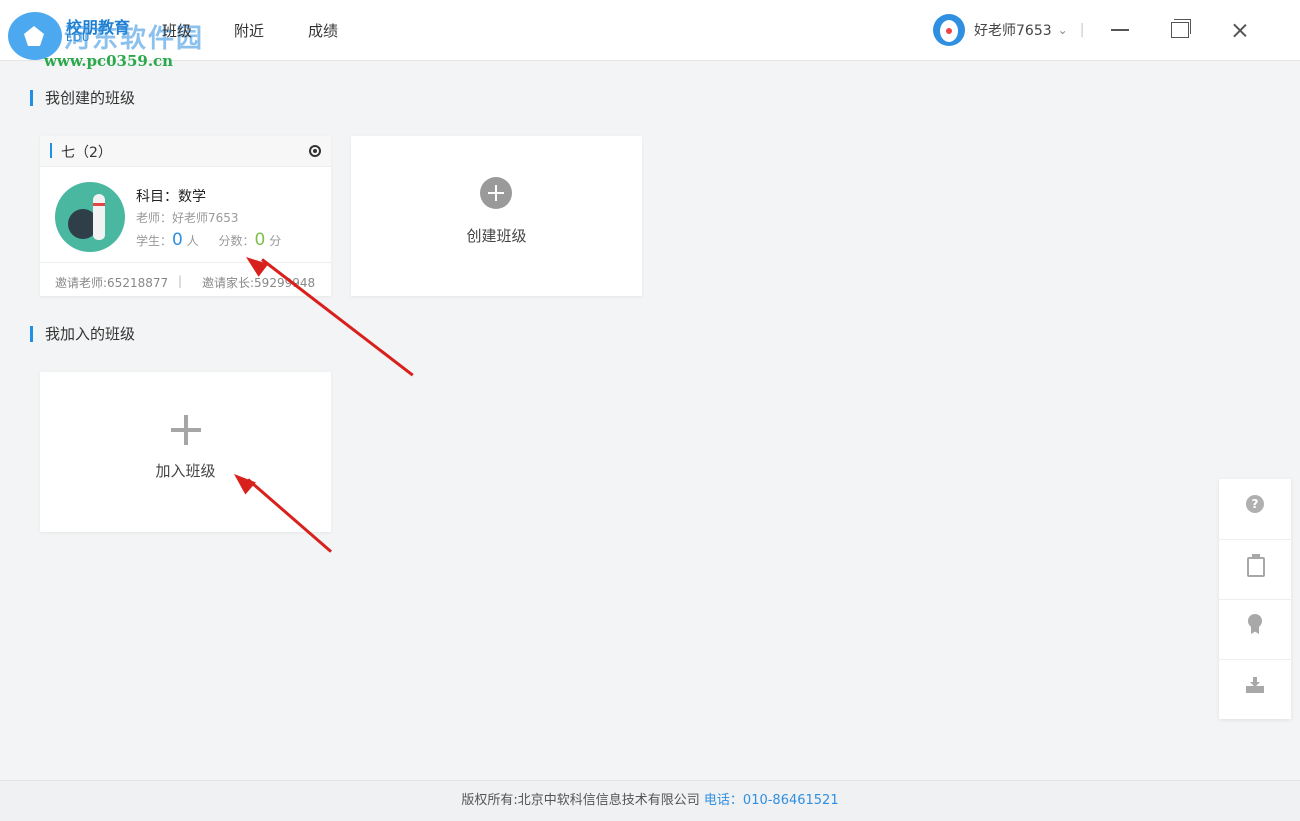 The image size is (1300, 821). Describe the element at coordinates (580, 800) in the screenshot. I see `copyright-text: 版权所有:北京中软科信信息技术有限公司` at that location.